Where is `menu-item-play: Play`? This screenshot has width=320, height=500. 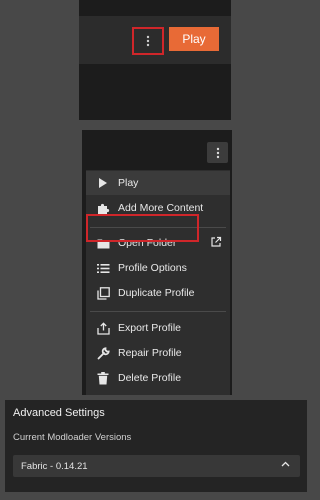
menu-item-play: Play is located at coordinates (158, 183).